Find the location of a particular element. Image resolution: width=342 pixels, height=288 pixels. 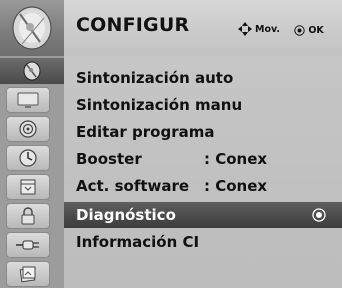

ok-select-icon is located at coordinates (319, 215).